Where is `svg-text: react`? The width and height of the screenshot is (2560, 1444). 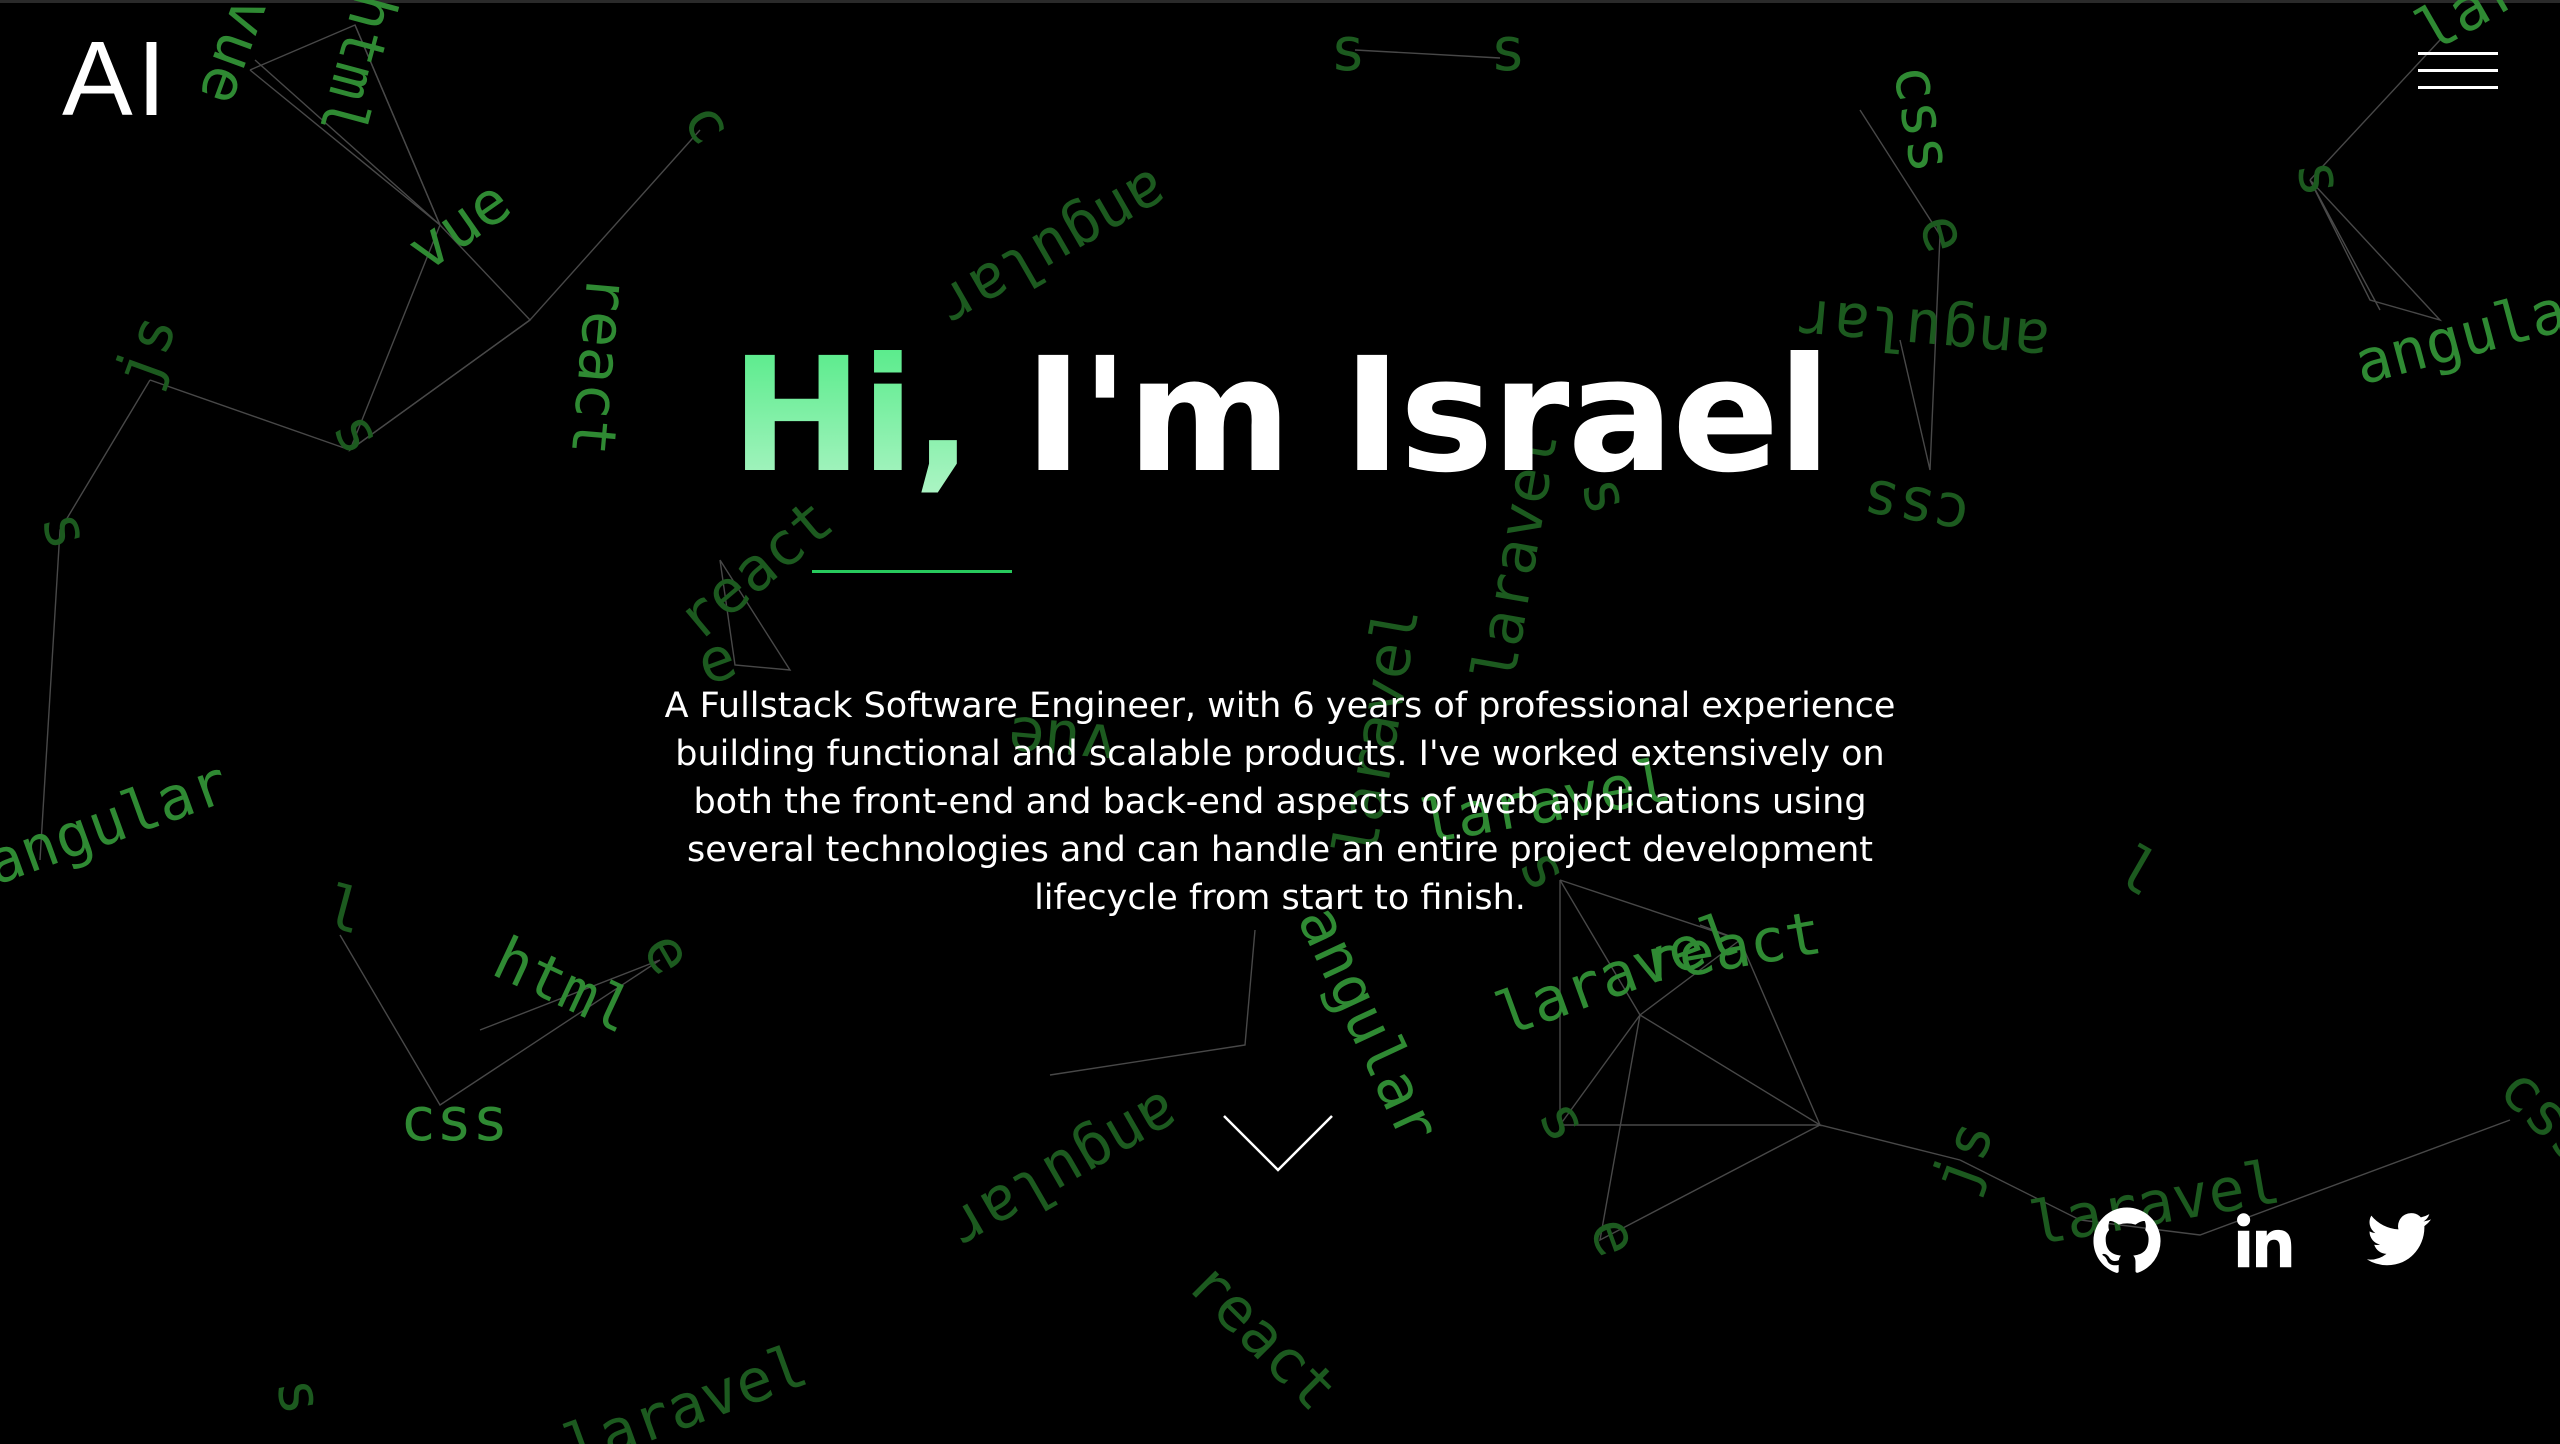 svg-text: react is located at coordinates (1262, 1335).